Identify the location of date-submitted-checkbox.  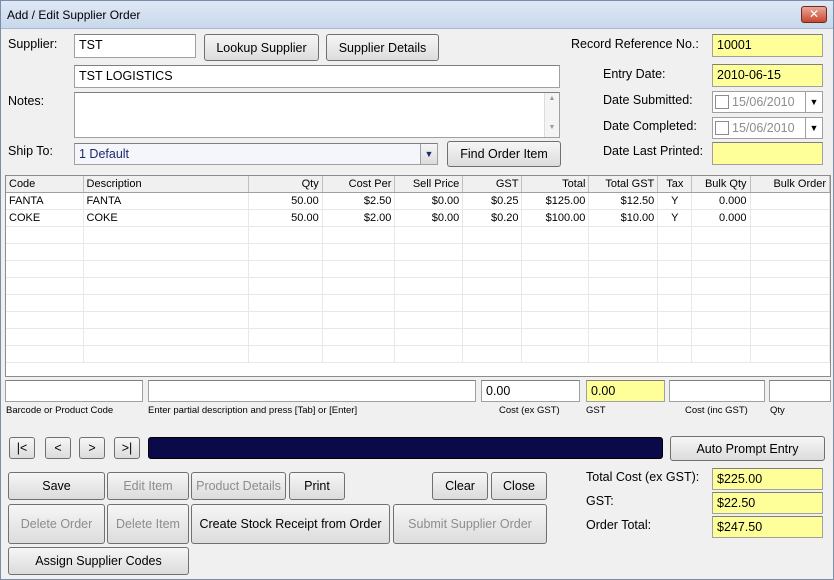
(722, 102).